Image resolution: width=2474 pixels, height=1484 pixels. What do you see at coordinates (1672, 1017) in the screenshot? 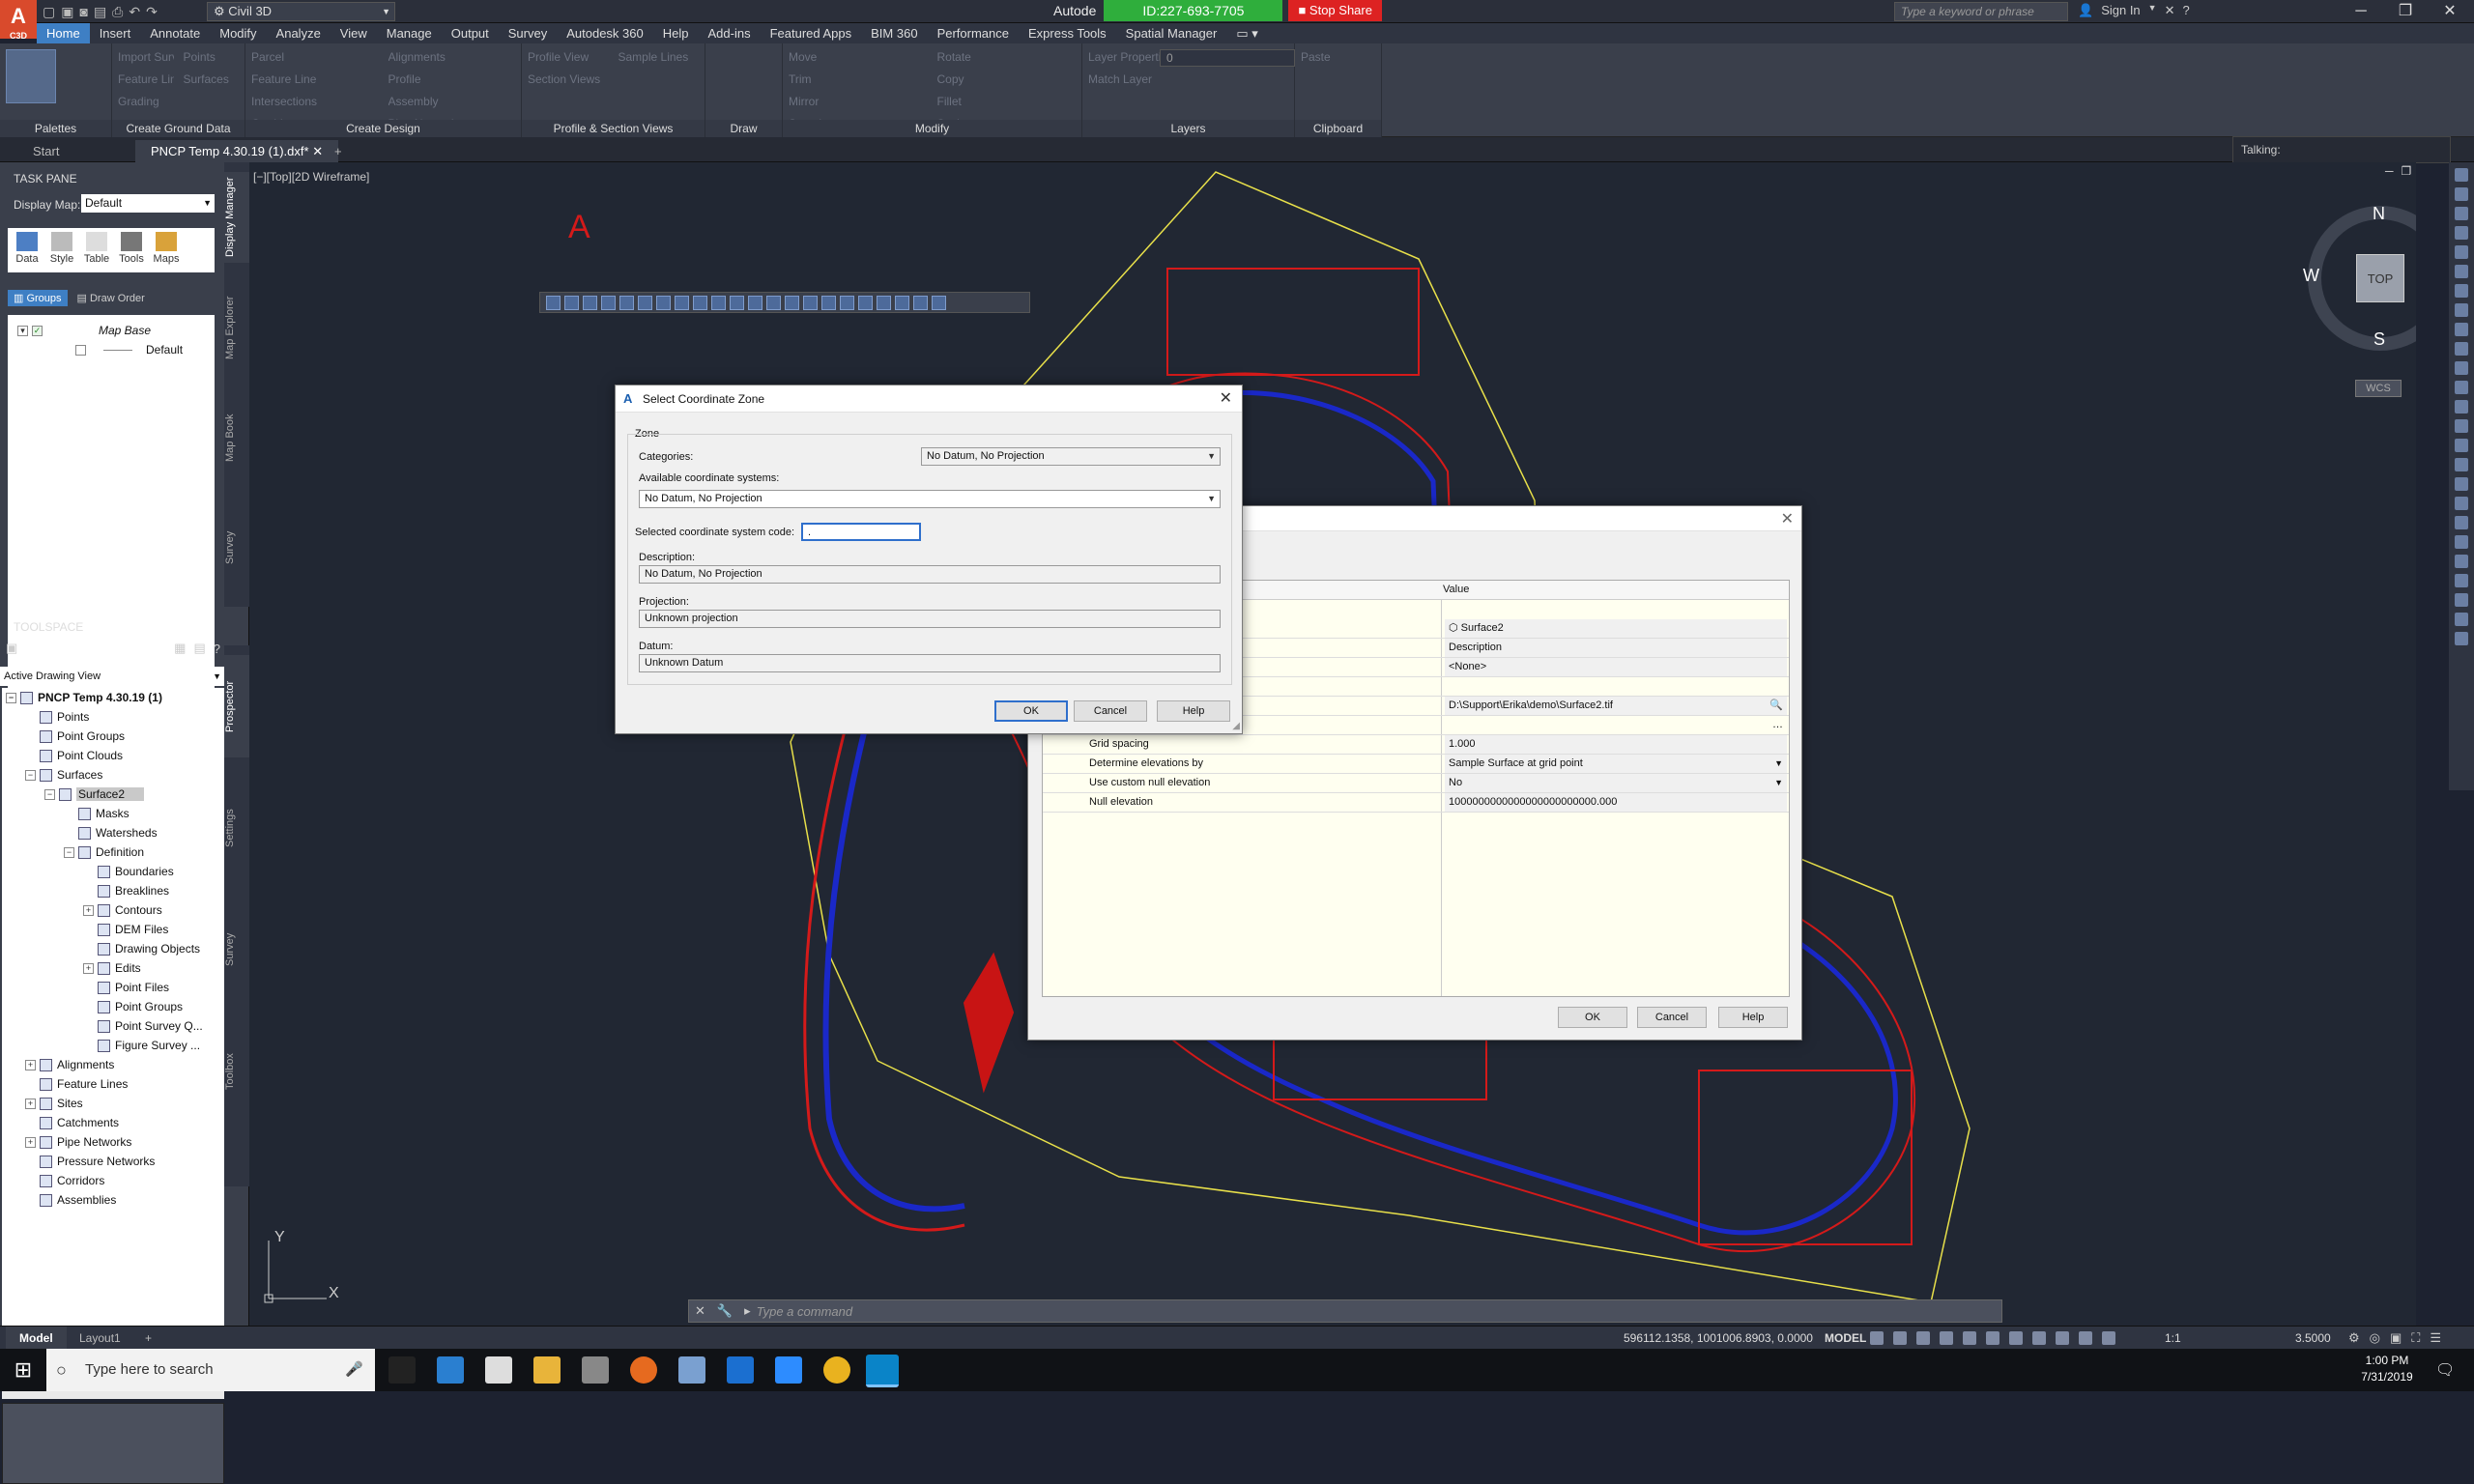
I see `dem-cancel-button: Cancel` at bounding box center [1672, 1017].